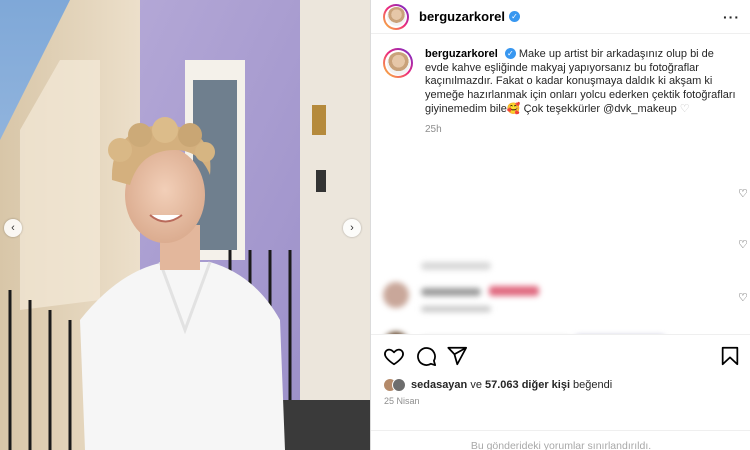 The image size is (750, 450). What do you see at coordinates (439, 385) in the screenshot?
I see `liker-username: sedasayan` at bounding box center [439, 385].